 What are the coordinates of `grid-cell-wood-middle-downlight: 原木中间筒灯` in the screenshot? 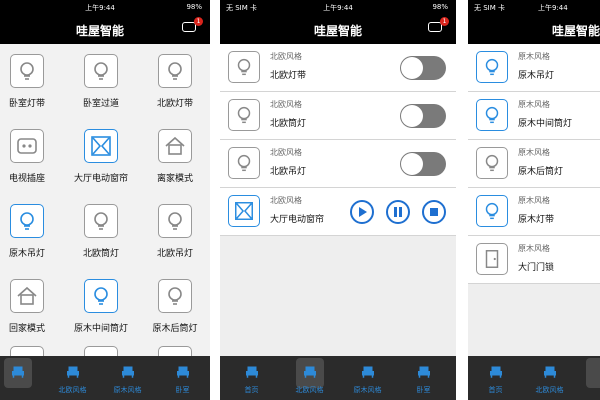 It's located at (101, 301).